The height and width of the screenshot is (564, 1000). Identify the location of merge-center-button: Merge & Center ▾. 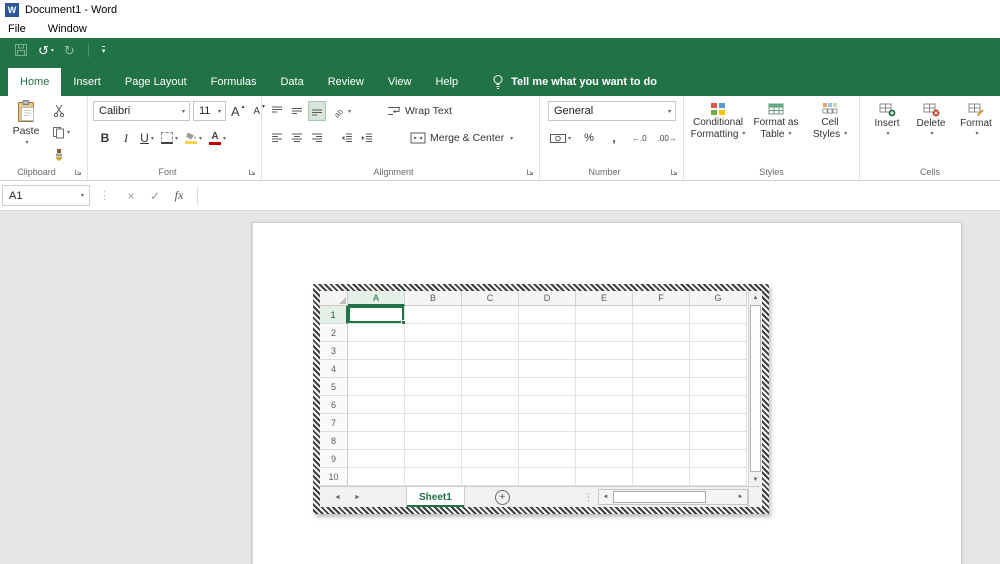
(461, 138).